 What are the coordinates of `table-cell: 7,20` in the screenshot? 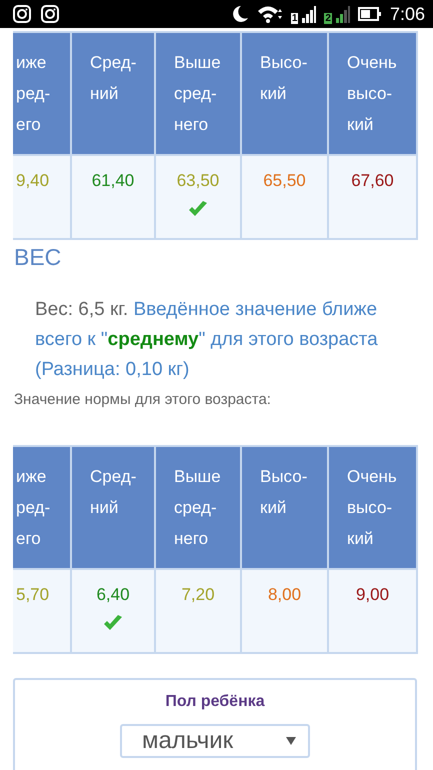 It's located at (198, 611).